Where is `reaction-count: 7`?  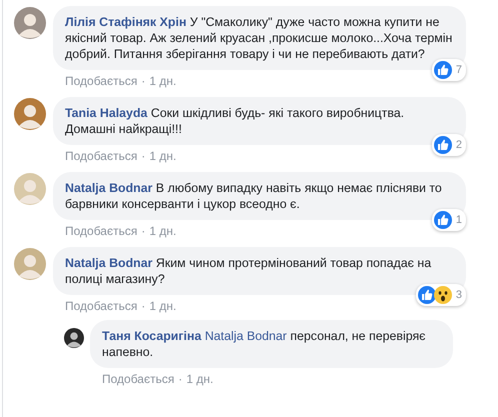 reaction-count: 7 is located at coordinates (459, 70).